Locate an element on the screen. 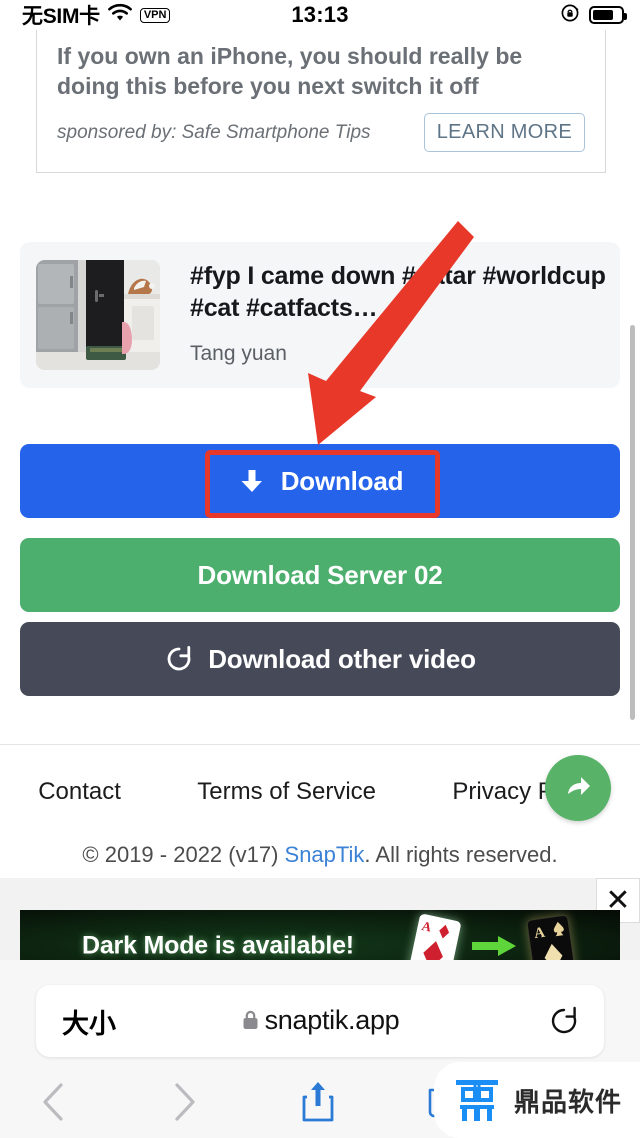 This screenshot has height=1138, width=640. page-scrollbar is located at coordinates (632, 522).